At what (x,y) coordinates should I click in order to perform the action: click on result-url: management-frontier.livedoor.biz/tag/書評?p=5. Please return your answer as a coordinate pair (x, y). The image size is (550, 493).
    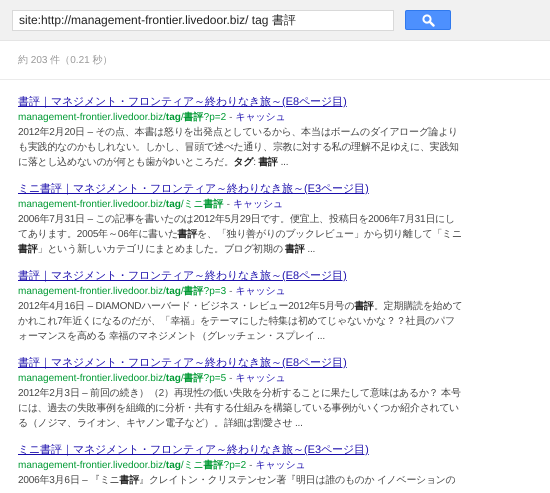
    Looking at the image, I should click on (122, 378).